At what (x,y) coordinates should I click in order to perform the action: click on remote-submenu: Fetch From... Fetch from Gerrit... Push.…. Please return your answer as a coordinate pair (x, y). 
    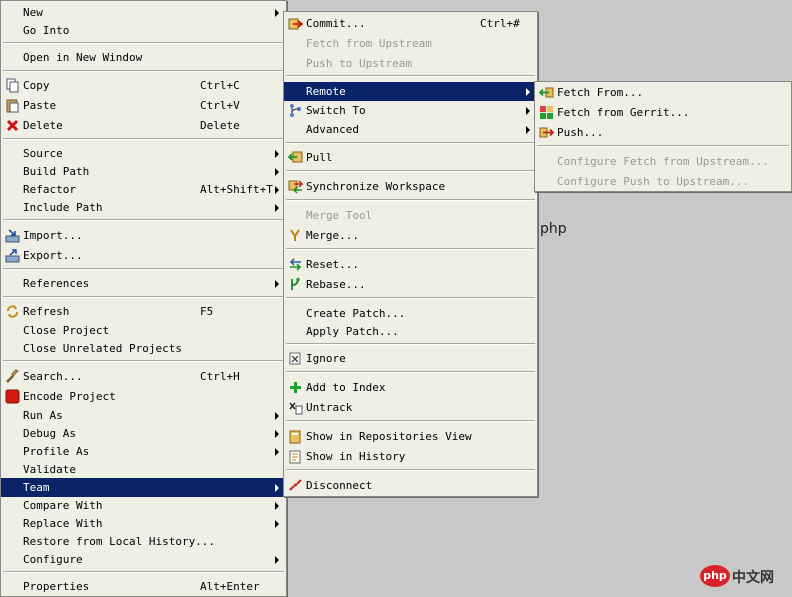
    Looking at the image, I should click on (663, 136).